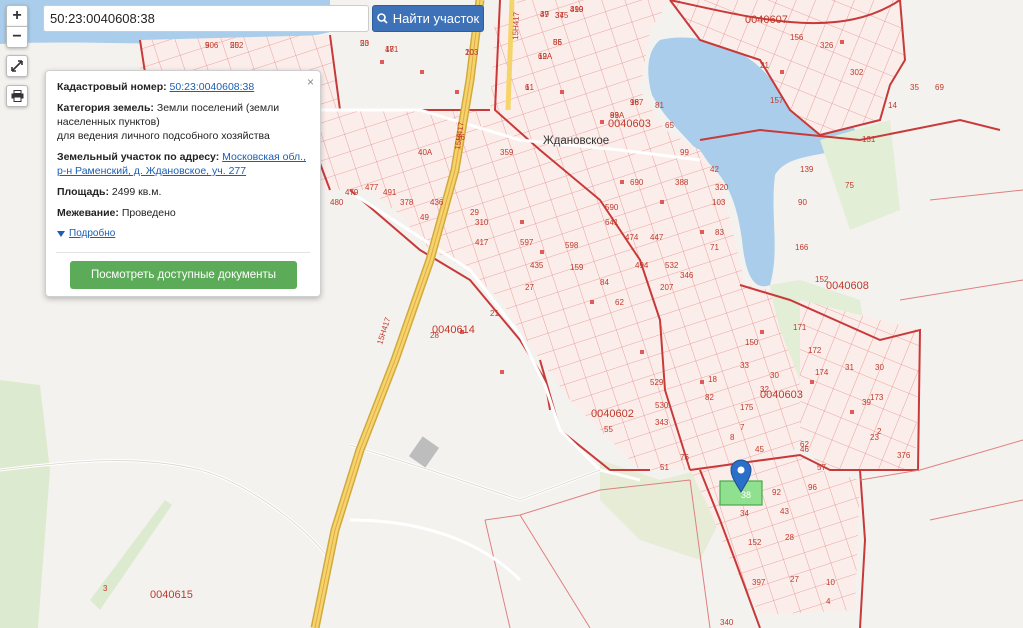  What do you see at coordinates (857, 72) in the screenshot?
I see `parcel-number: 302` at bounding box center [857, 72].